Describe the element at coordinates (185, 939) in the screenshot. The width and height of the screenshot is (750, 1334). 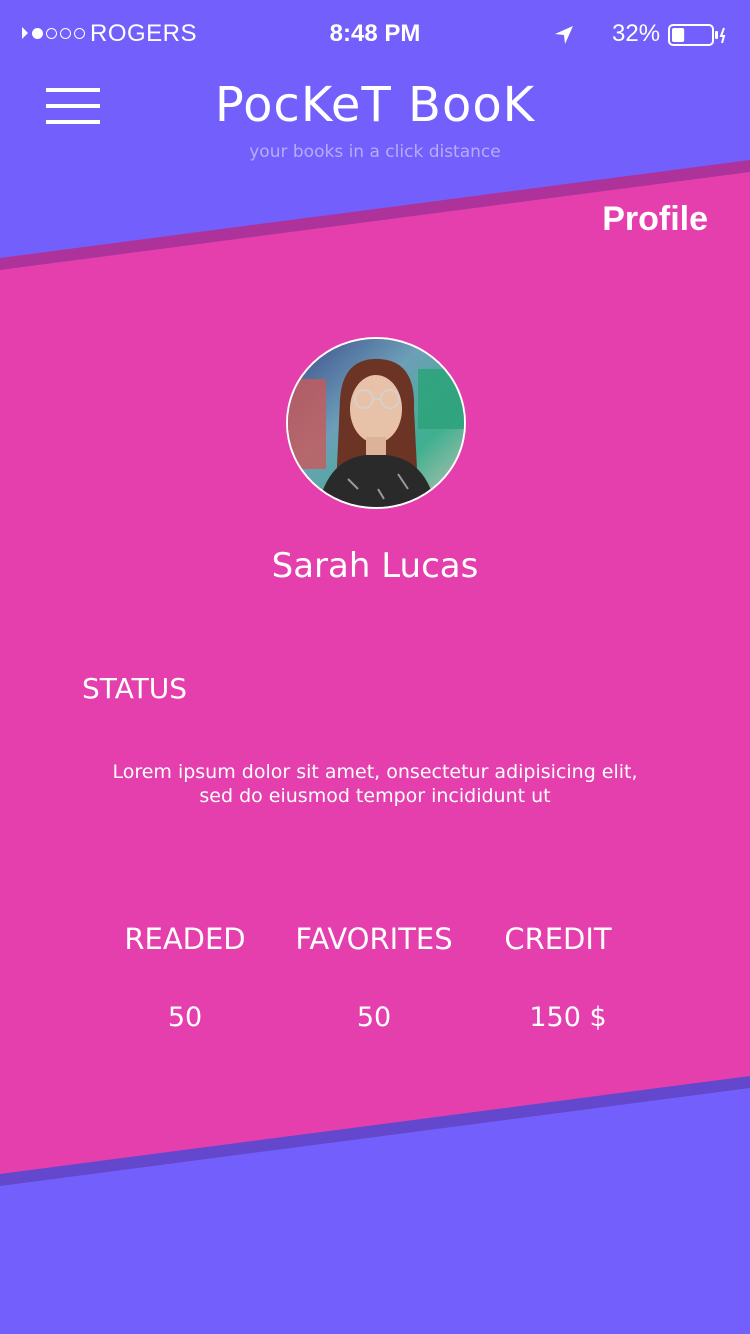
I see `stat-label-readed: READED` at that location.